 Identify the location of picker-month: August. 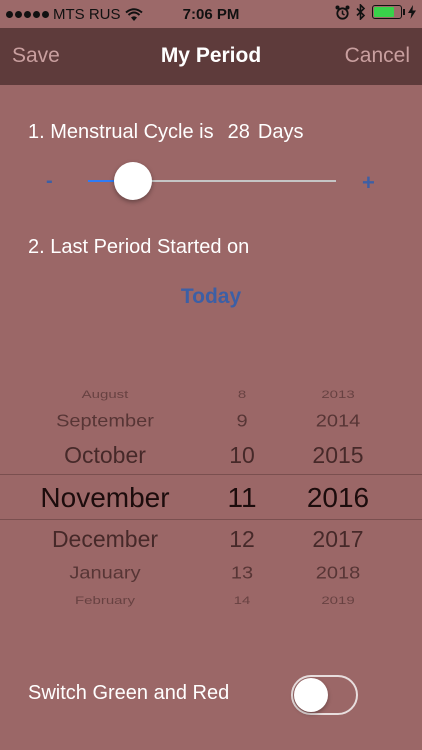
(105, 394).